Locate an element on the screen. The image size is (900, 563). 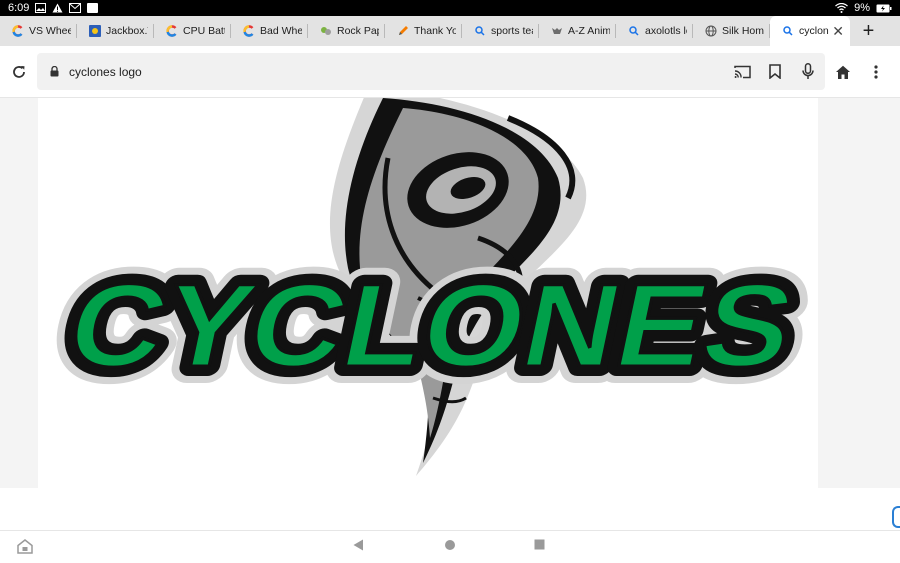
lock-icon is located at coordinates (54, 71).